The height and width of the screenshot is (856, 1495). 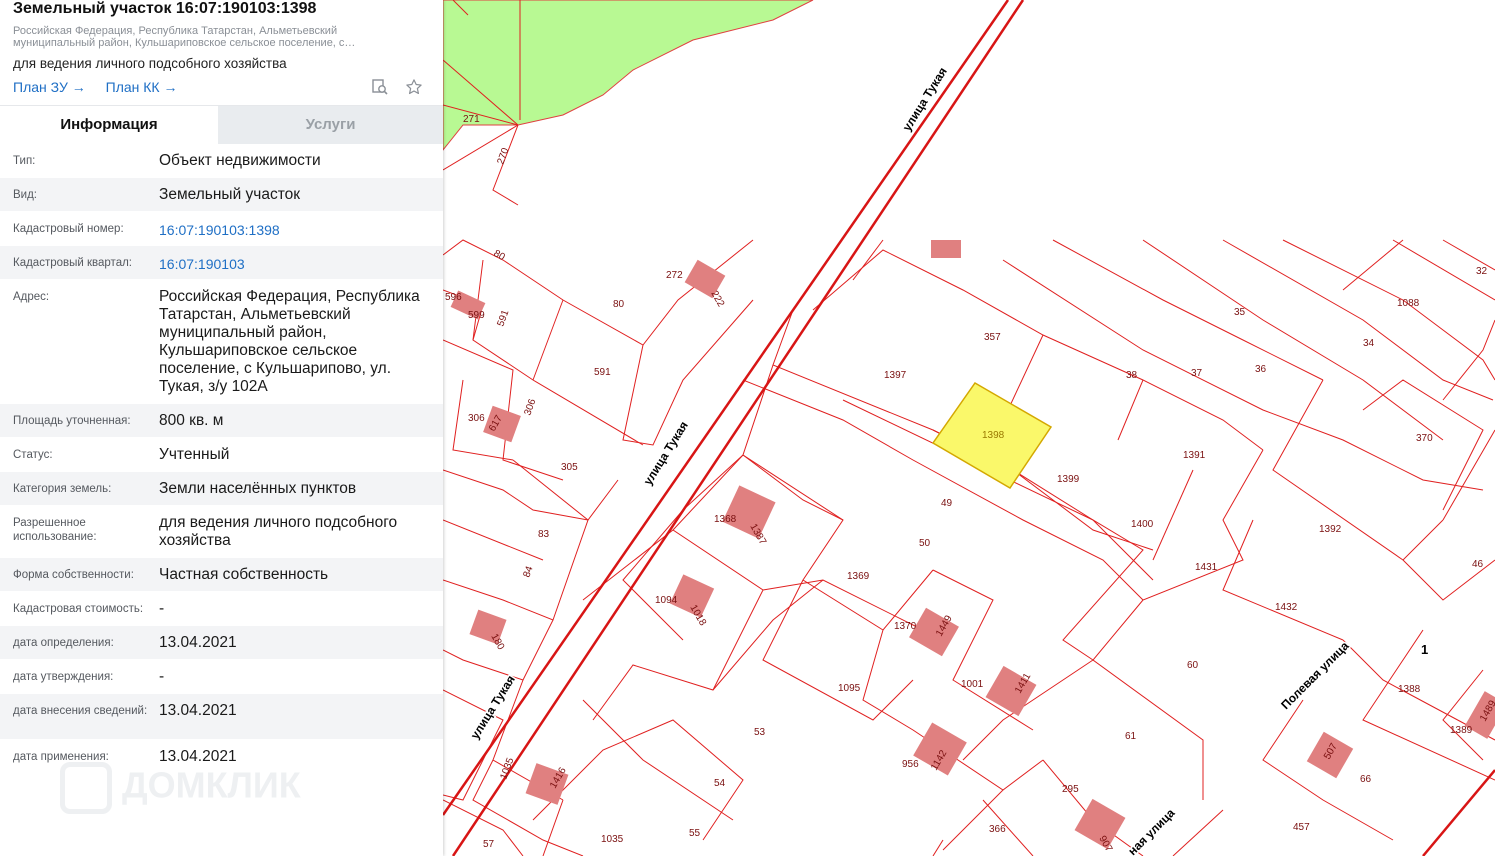 I want to click on page-title: Земельный участок 16:07:190103:1398, so click(x=165, y=8).